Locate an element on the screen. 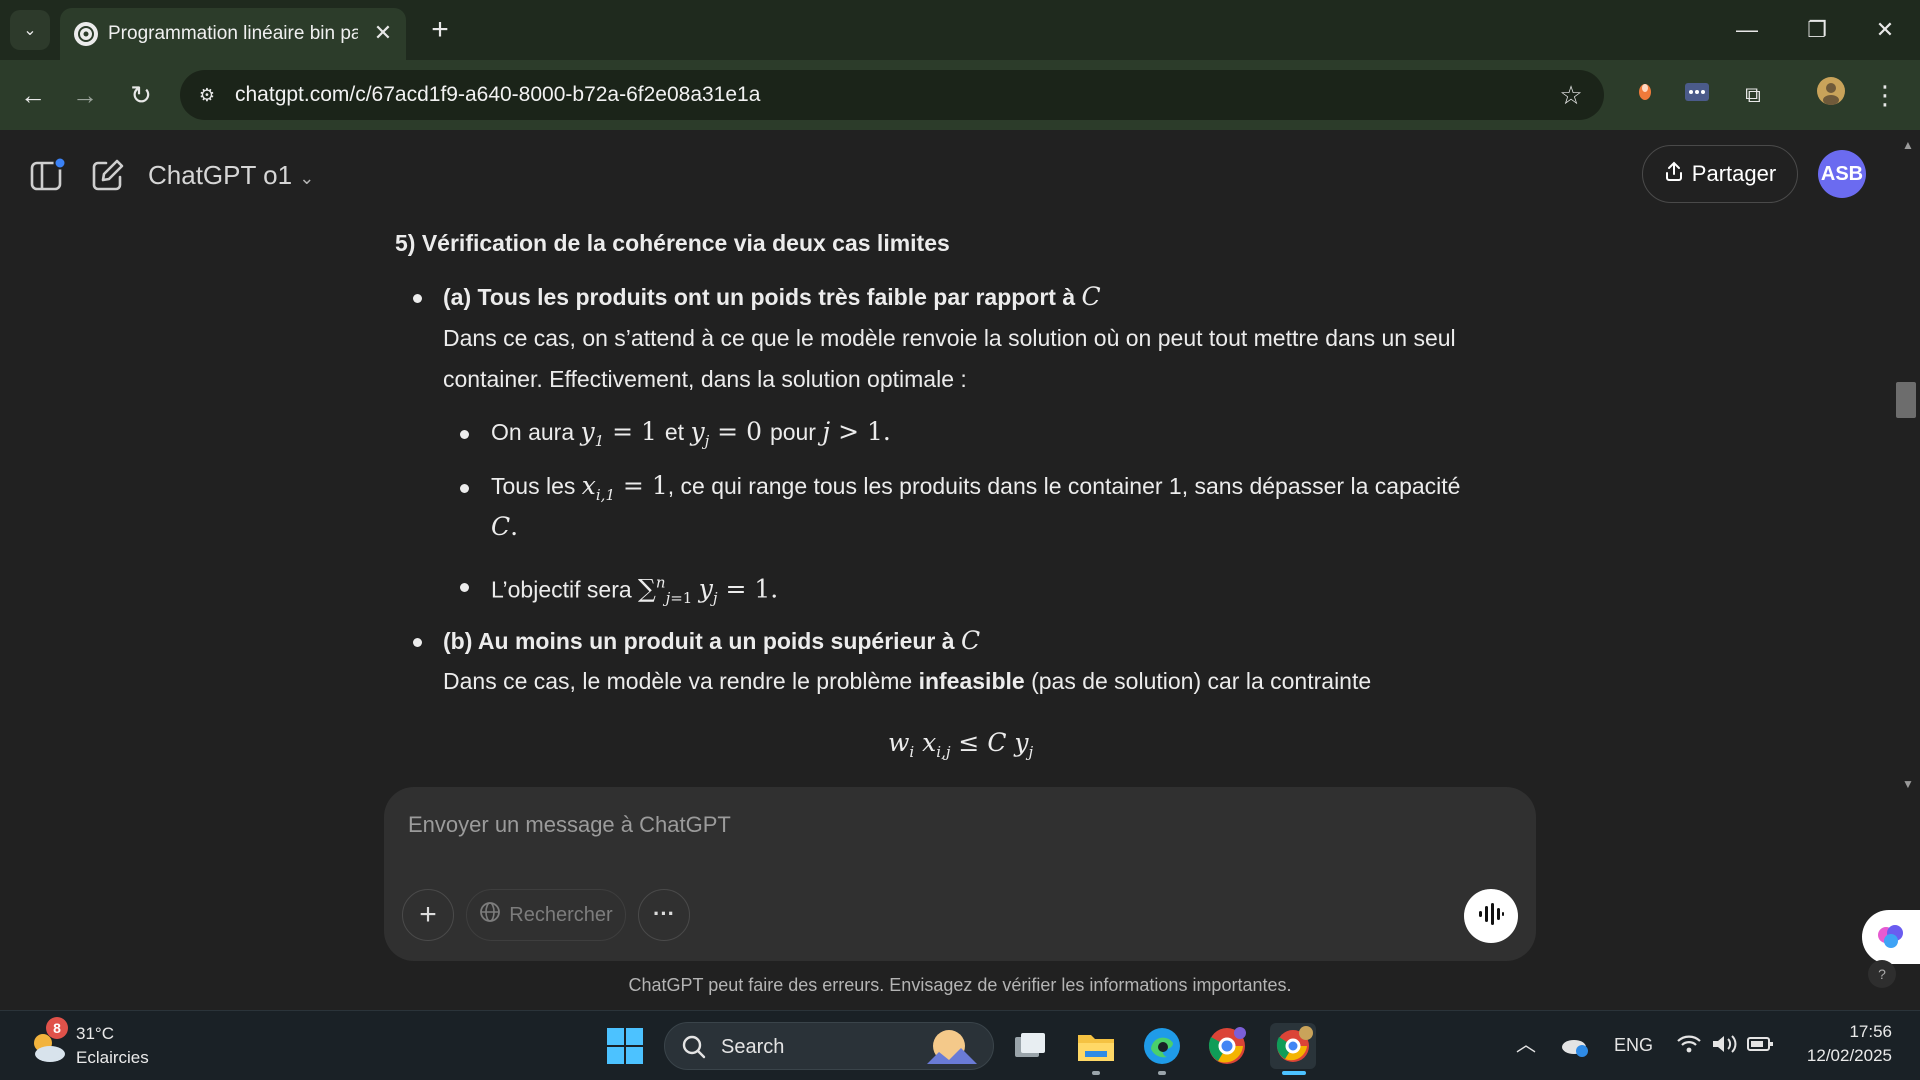  case-a-item3: L’objectif sera ∑nj=1 yj = 1. is located at coordinates (635, 591).